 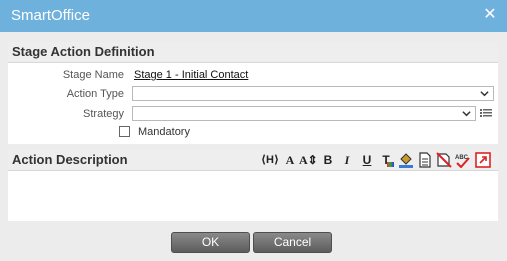 I want to click on list-icon, so click(x=486, y=113).